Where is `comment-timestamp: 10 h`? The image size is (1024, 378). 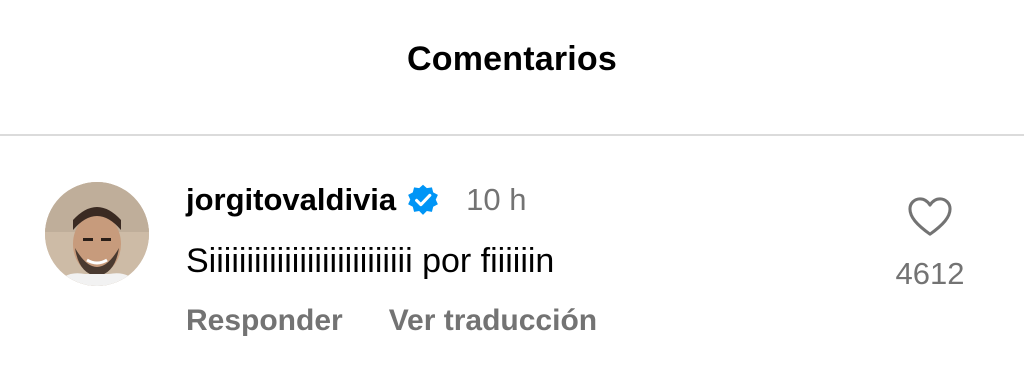
comment-timestamp: 10 h is located at coordinates (496, 199).